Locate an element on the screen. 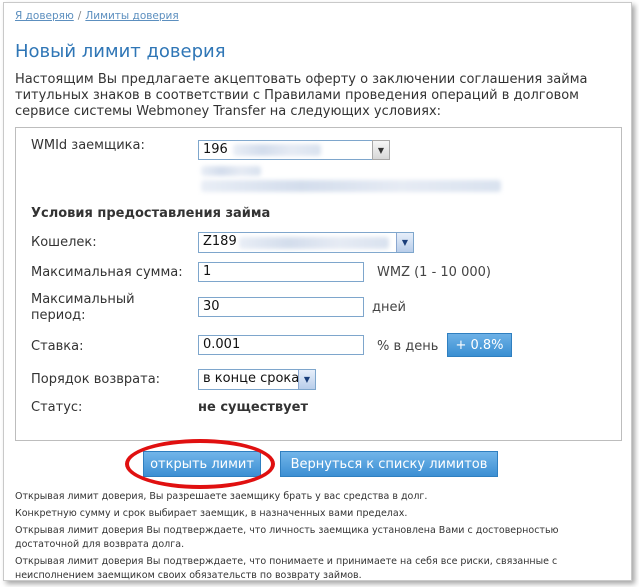  breadcrumb-link-limits: Лимиты доверия is located at coordinates (131, 16).